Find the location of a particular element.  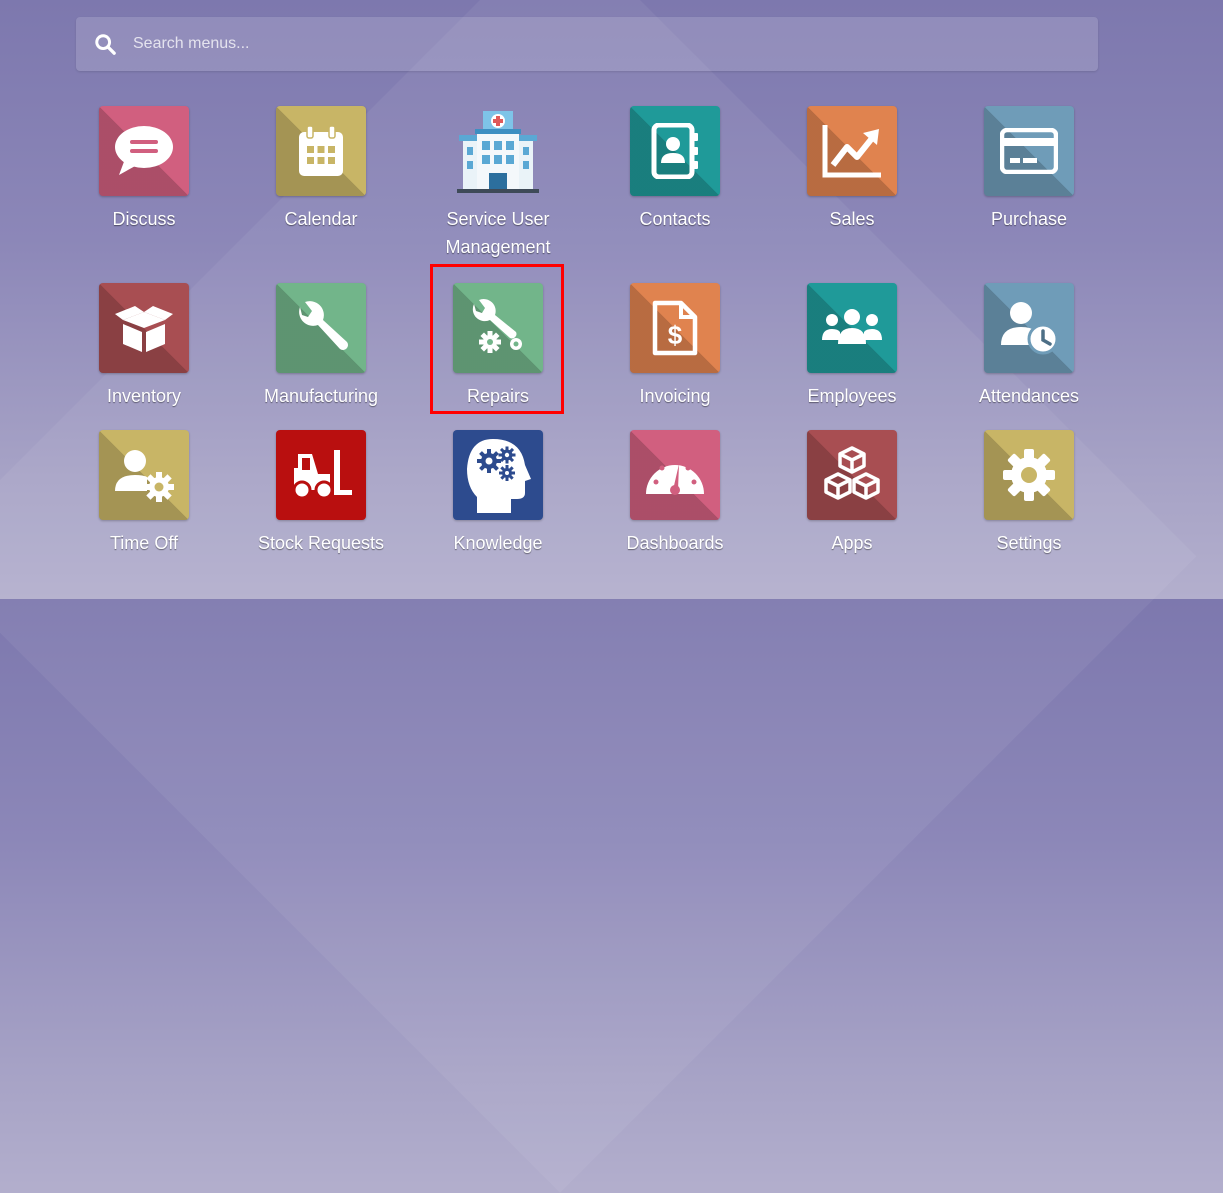

stock-requests-tile is located at coordinates (321, 475).